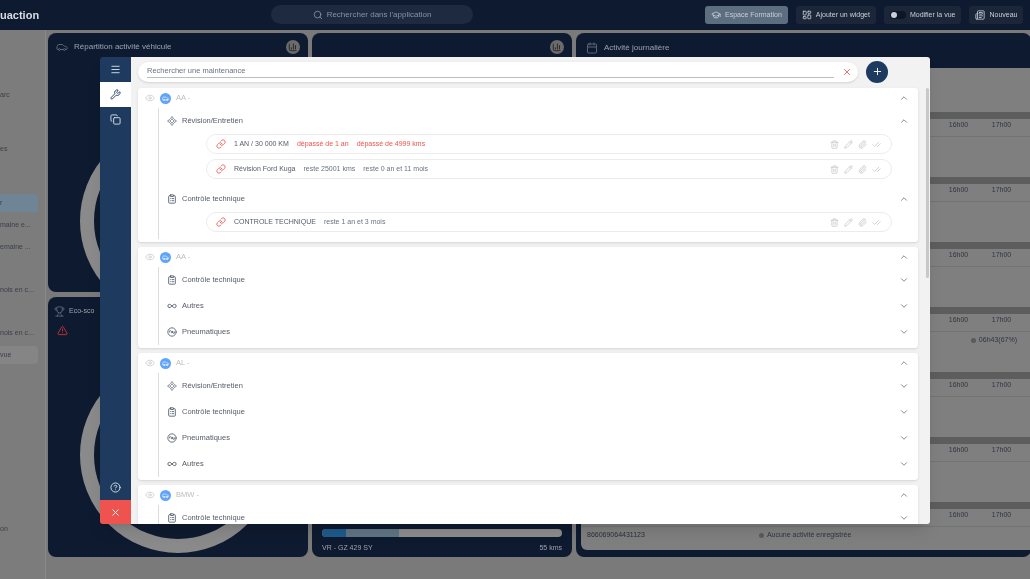 The width and height of the screenshot is (1030, 579). What do you see at coordinates (59, 311) in the screenshot?
I see `trophy-icon` at bounding box center [59, 311].